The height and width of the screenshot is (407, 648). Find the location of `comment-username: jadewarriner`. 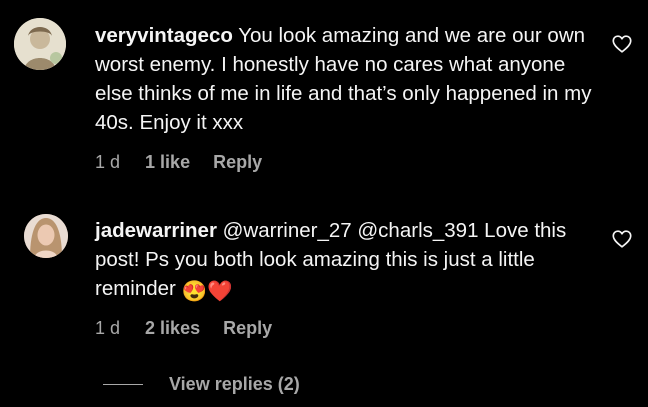

comment-username: jadewarriner is located at coordinates (156, 230).